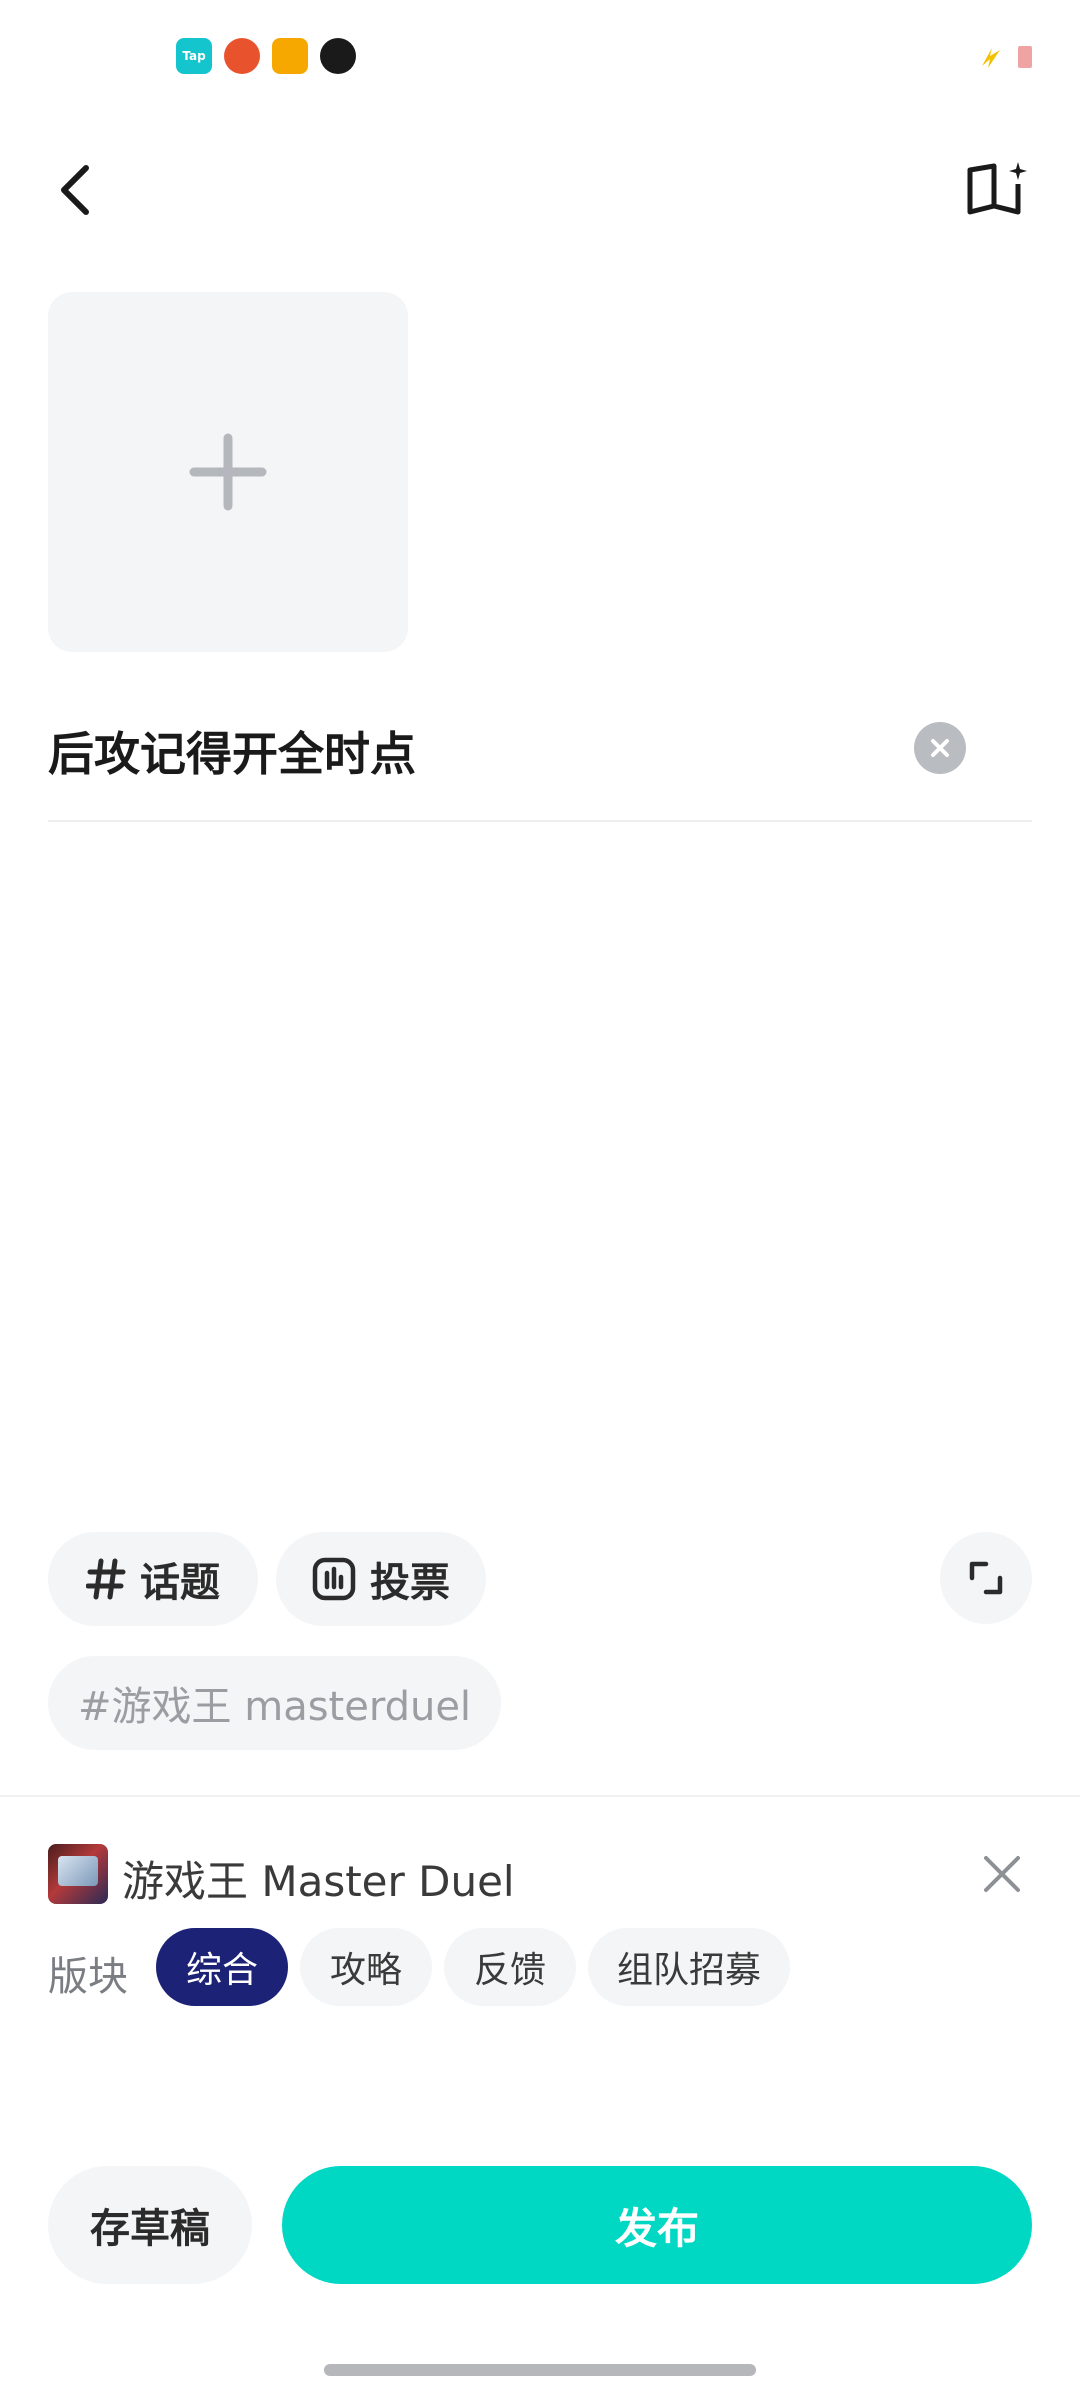  I want to click on vote-label: 投票, so click(410, 1583).